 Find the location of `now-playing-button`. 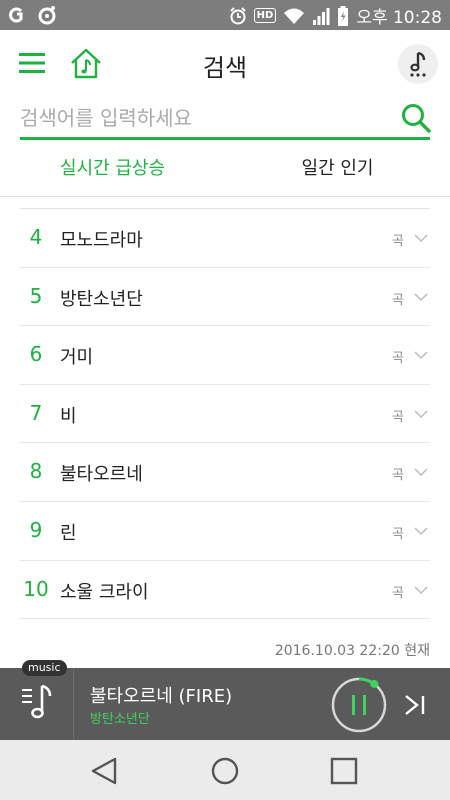

now-playing-button is located at coordinates (418, 64).